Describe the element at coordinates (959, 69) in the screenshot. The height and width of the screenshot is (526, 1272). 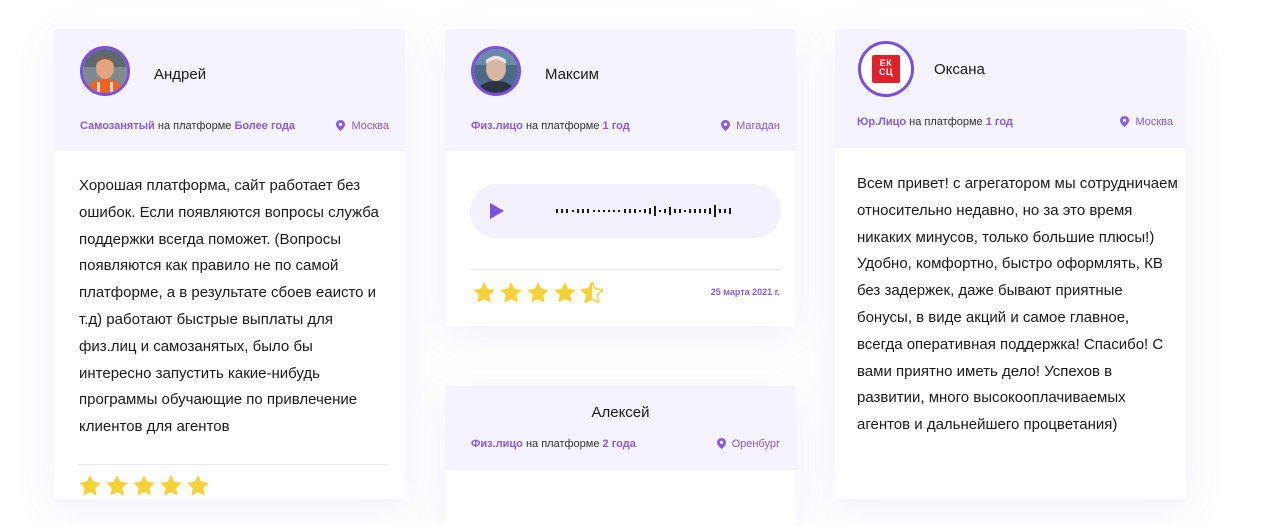
I see `reviewer-name: Оксана` at that location.